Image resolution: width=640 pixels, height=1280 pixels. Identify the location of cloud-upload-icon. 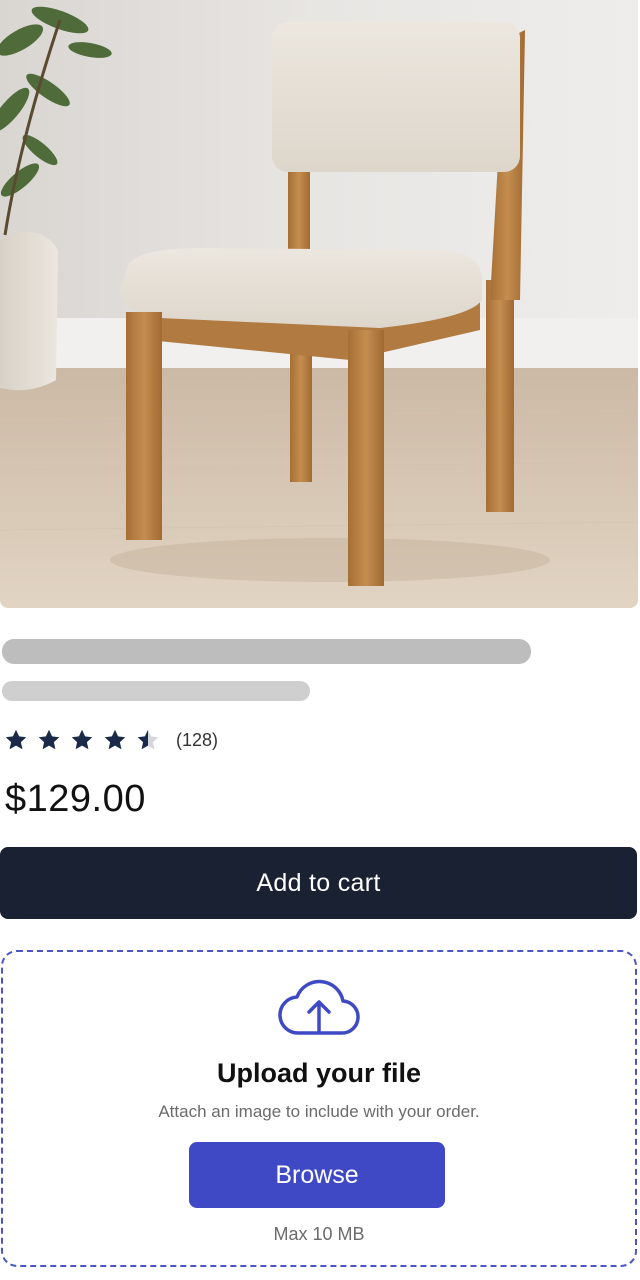
(319, 1008).